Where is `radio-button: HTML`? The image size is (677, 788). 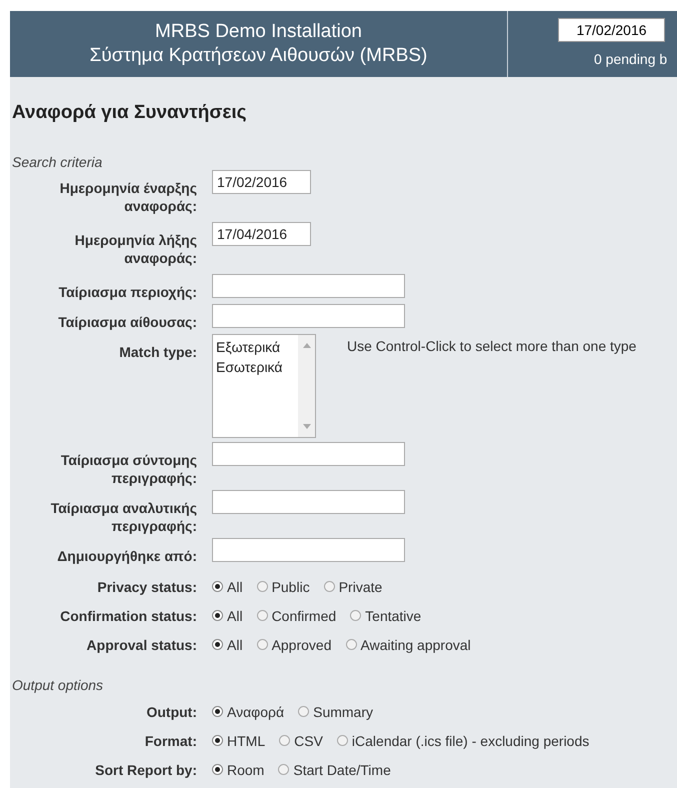 radio-button: HTML is located at coordinates (239, 740).